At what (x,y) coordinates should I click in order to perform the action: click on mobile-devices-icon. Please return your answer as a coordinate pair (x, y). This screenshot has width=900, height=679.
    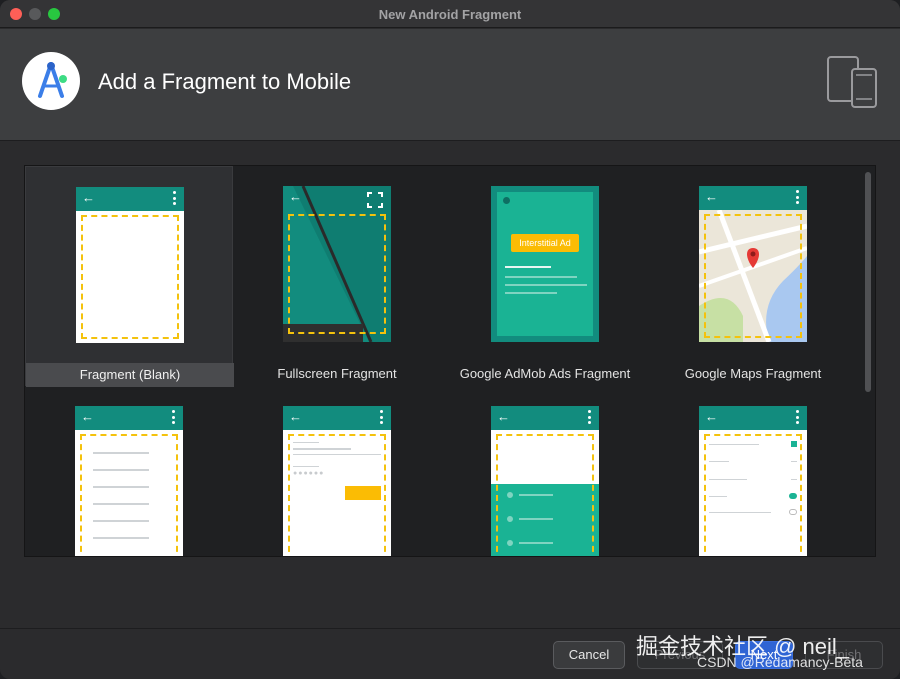
    Looking at the image, I should click on (852, 84).